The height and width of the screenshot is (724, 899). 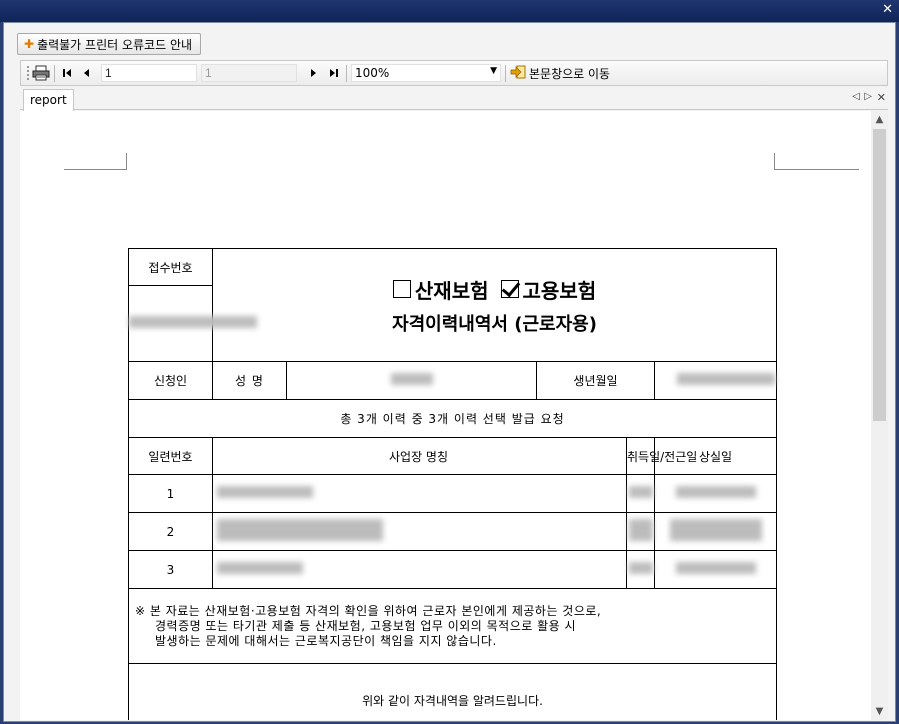 What do you see at coordinates (661, 456) in the screenshot?
I see `col-header-acquired: 취득일/전근일` at bounding box center [661, 456].